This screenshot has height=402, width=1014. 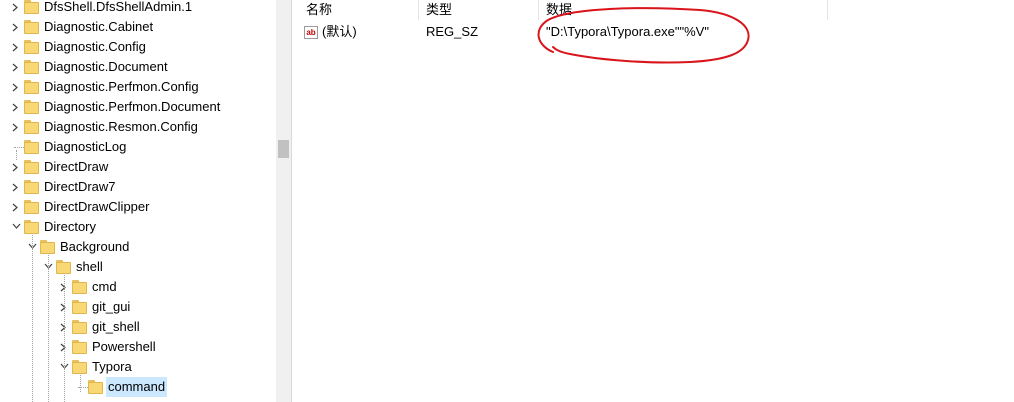 What do you see at coordinates (294, 201) in the screenshot?
I see `pane-splitter` at bounding box center [294, 201].